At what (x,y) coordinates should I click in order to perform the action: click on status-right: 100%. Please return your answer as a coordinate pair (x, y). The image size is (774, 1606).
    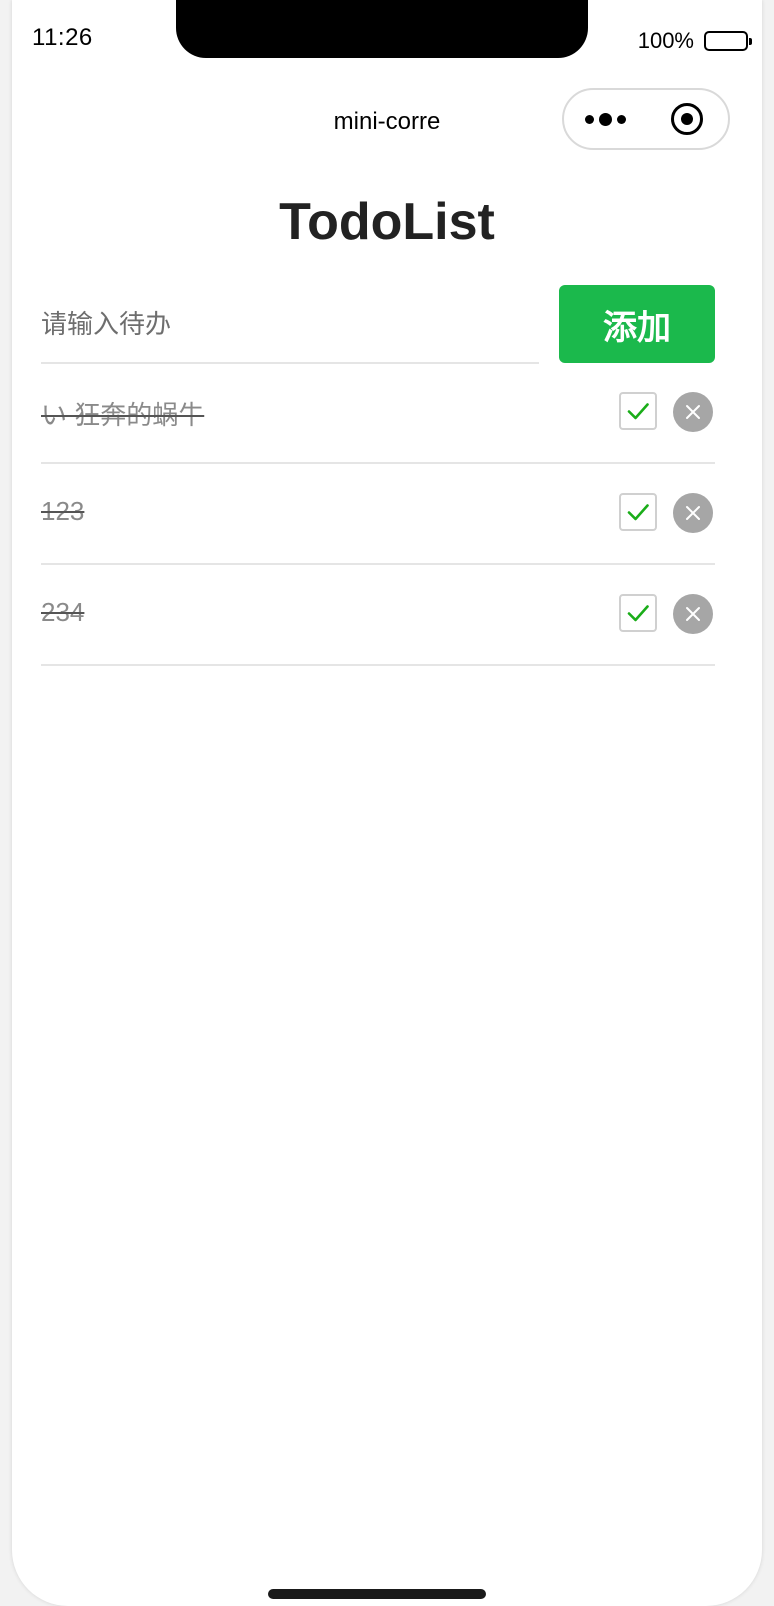
    Looking at the image, I should click on (694, 41).